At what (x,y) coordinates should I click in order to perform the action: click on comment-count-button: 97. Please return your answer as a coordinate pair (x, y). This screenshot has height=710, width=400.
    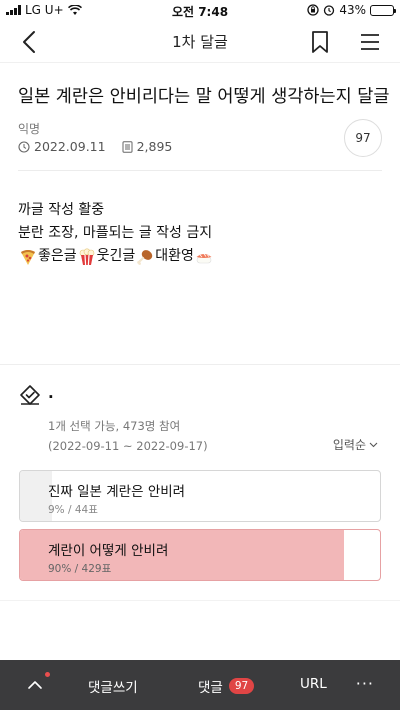
    Looking at the image, I should click on (363, 138).